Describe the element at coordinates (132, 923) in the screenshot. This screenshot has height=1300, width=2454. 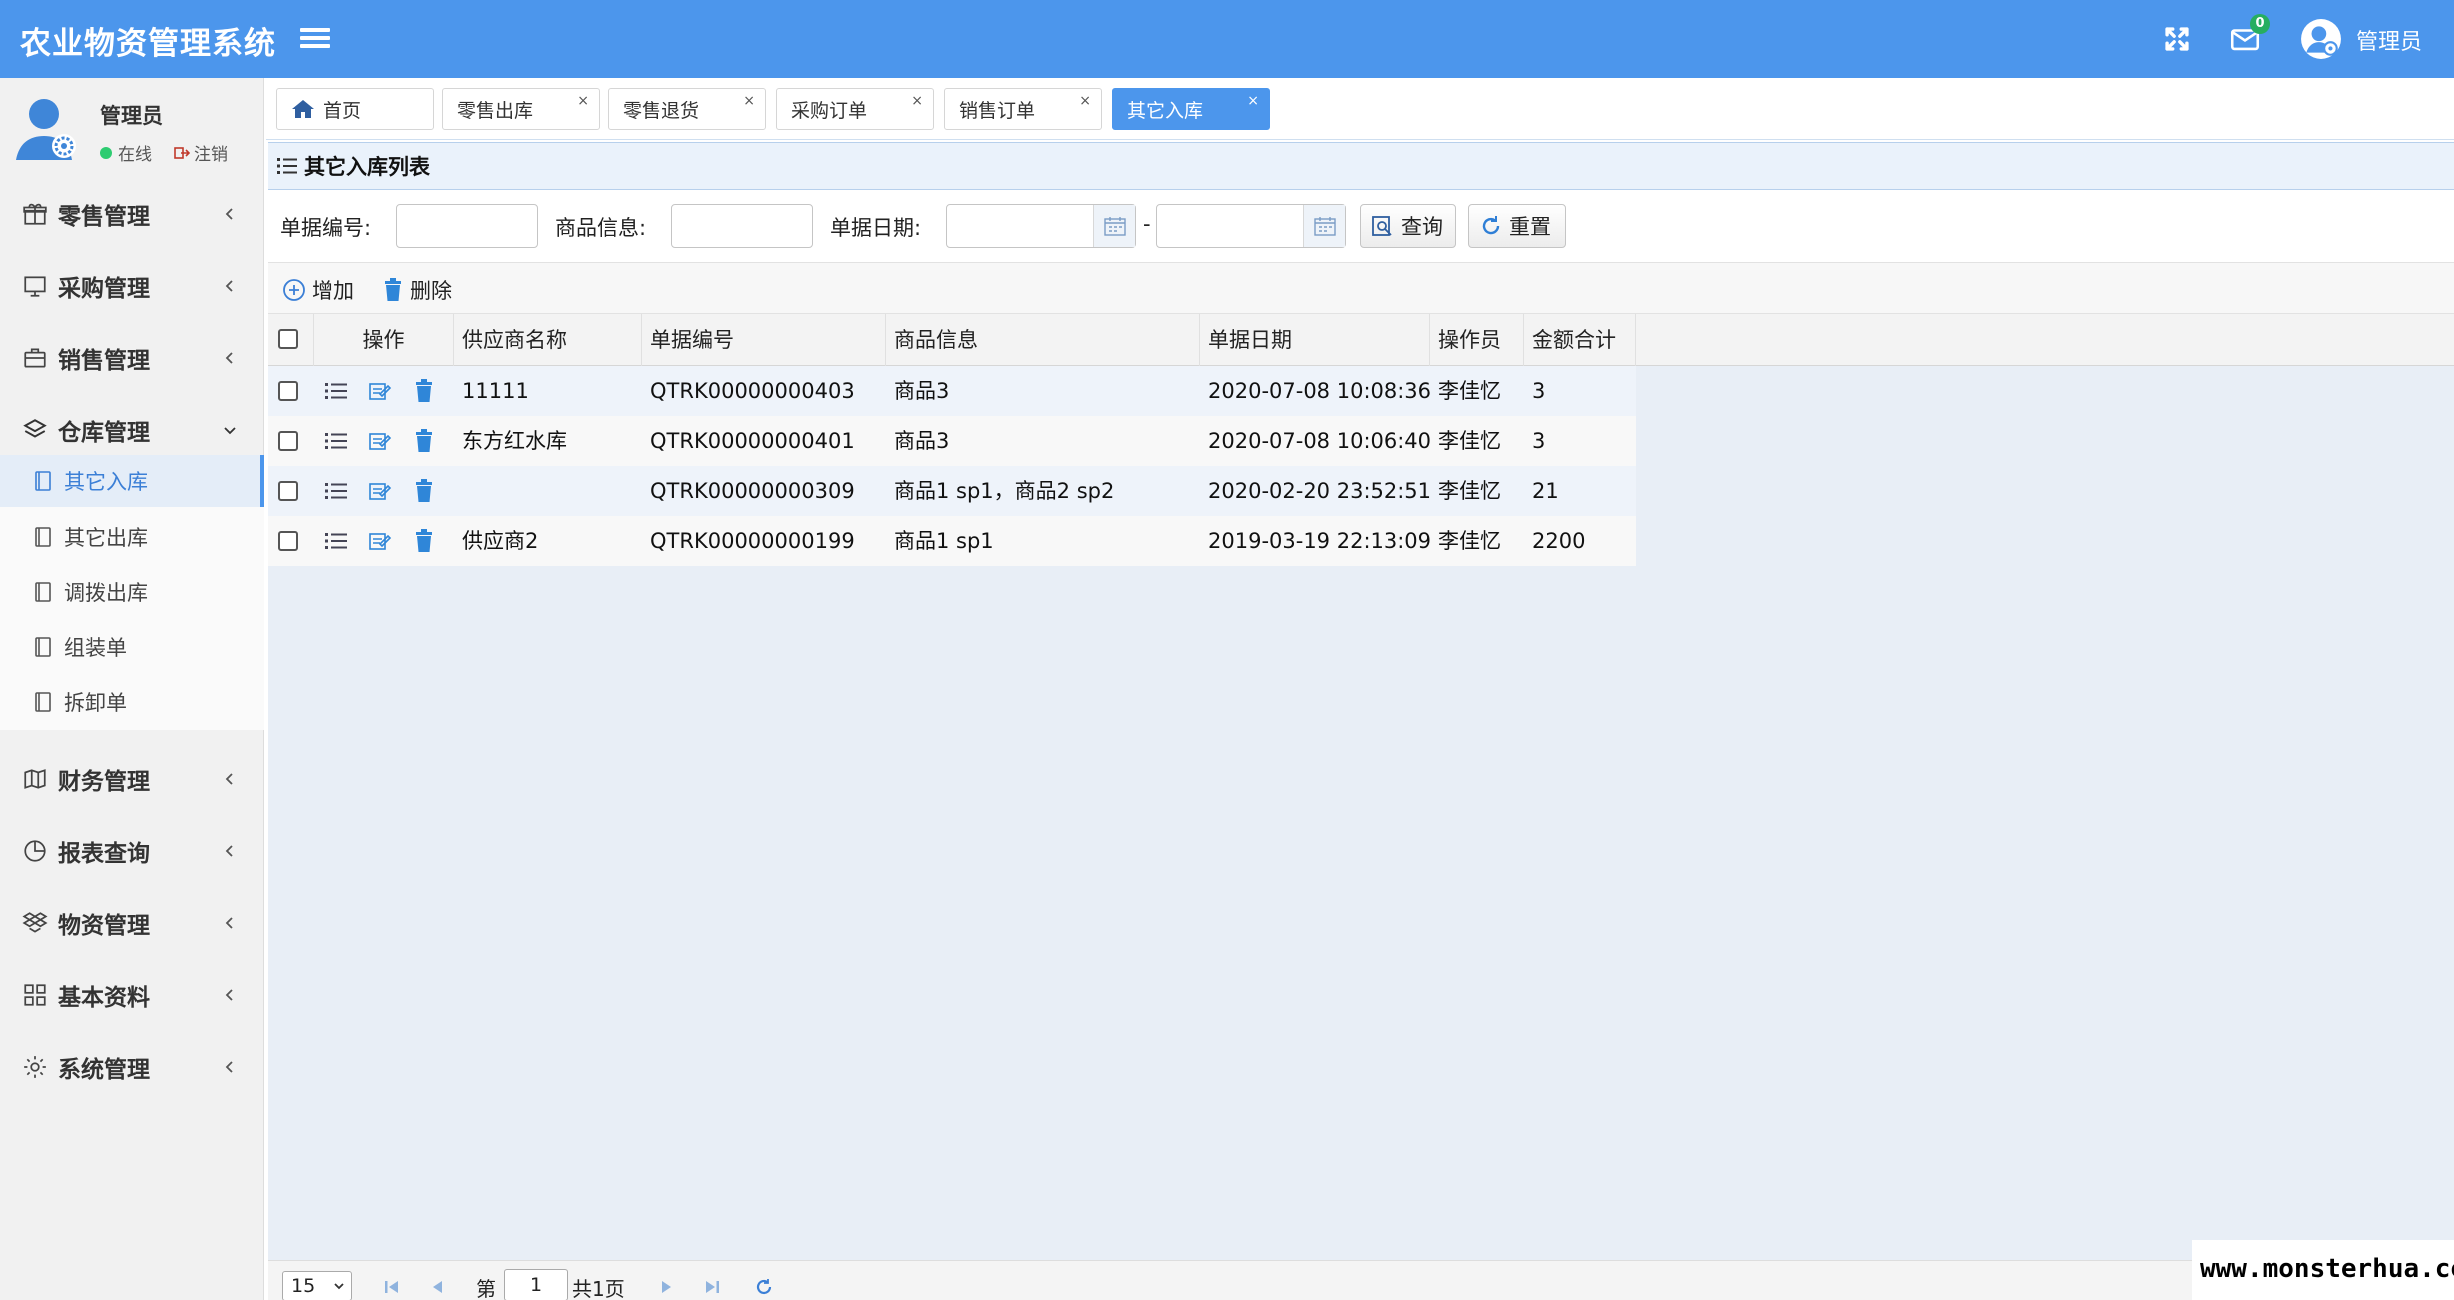
I see `sidebar-item-materials: 物资管理` at that location.